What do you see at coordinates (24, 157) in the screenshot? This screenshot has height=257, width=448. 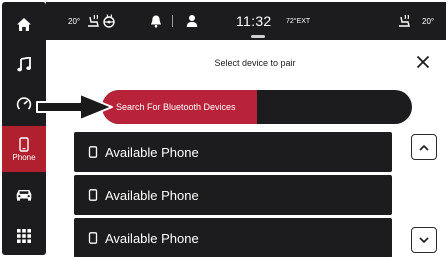 I see `rail-phone-label: Phone` at bounding box center [24, 157].